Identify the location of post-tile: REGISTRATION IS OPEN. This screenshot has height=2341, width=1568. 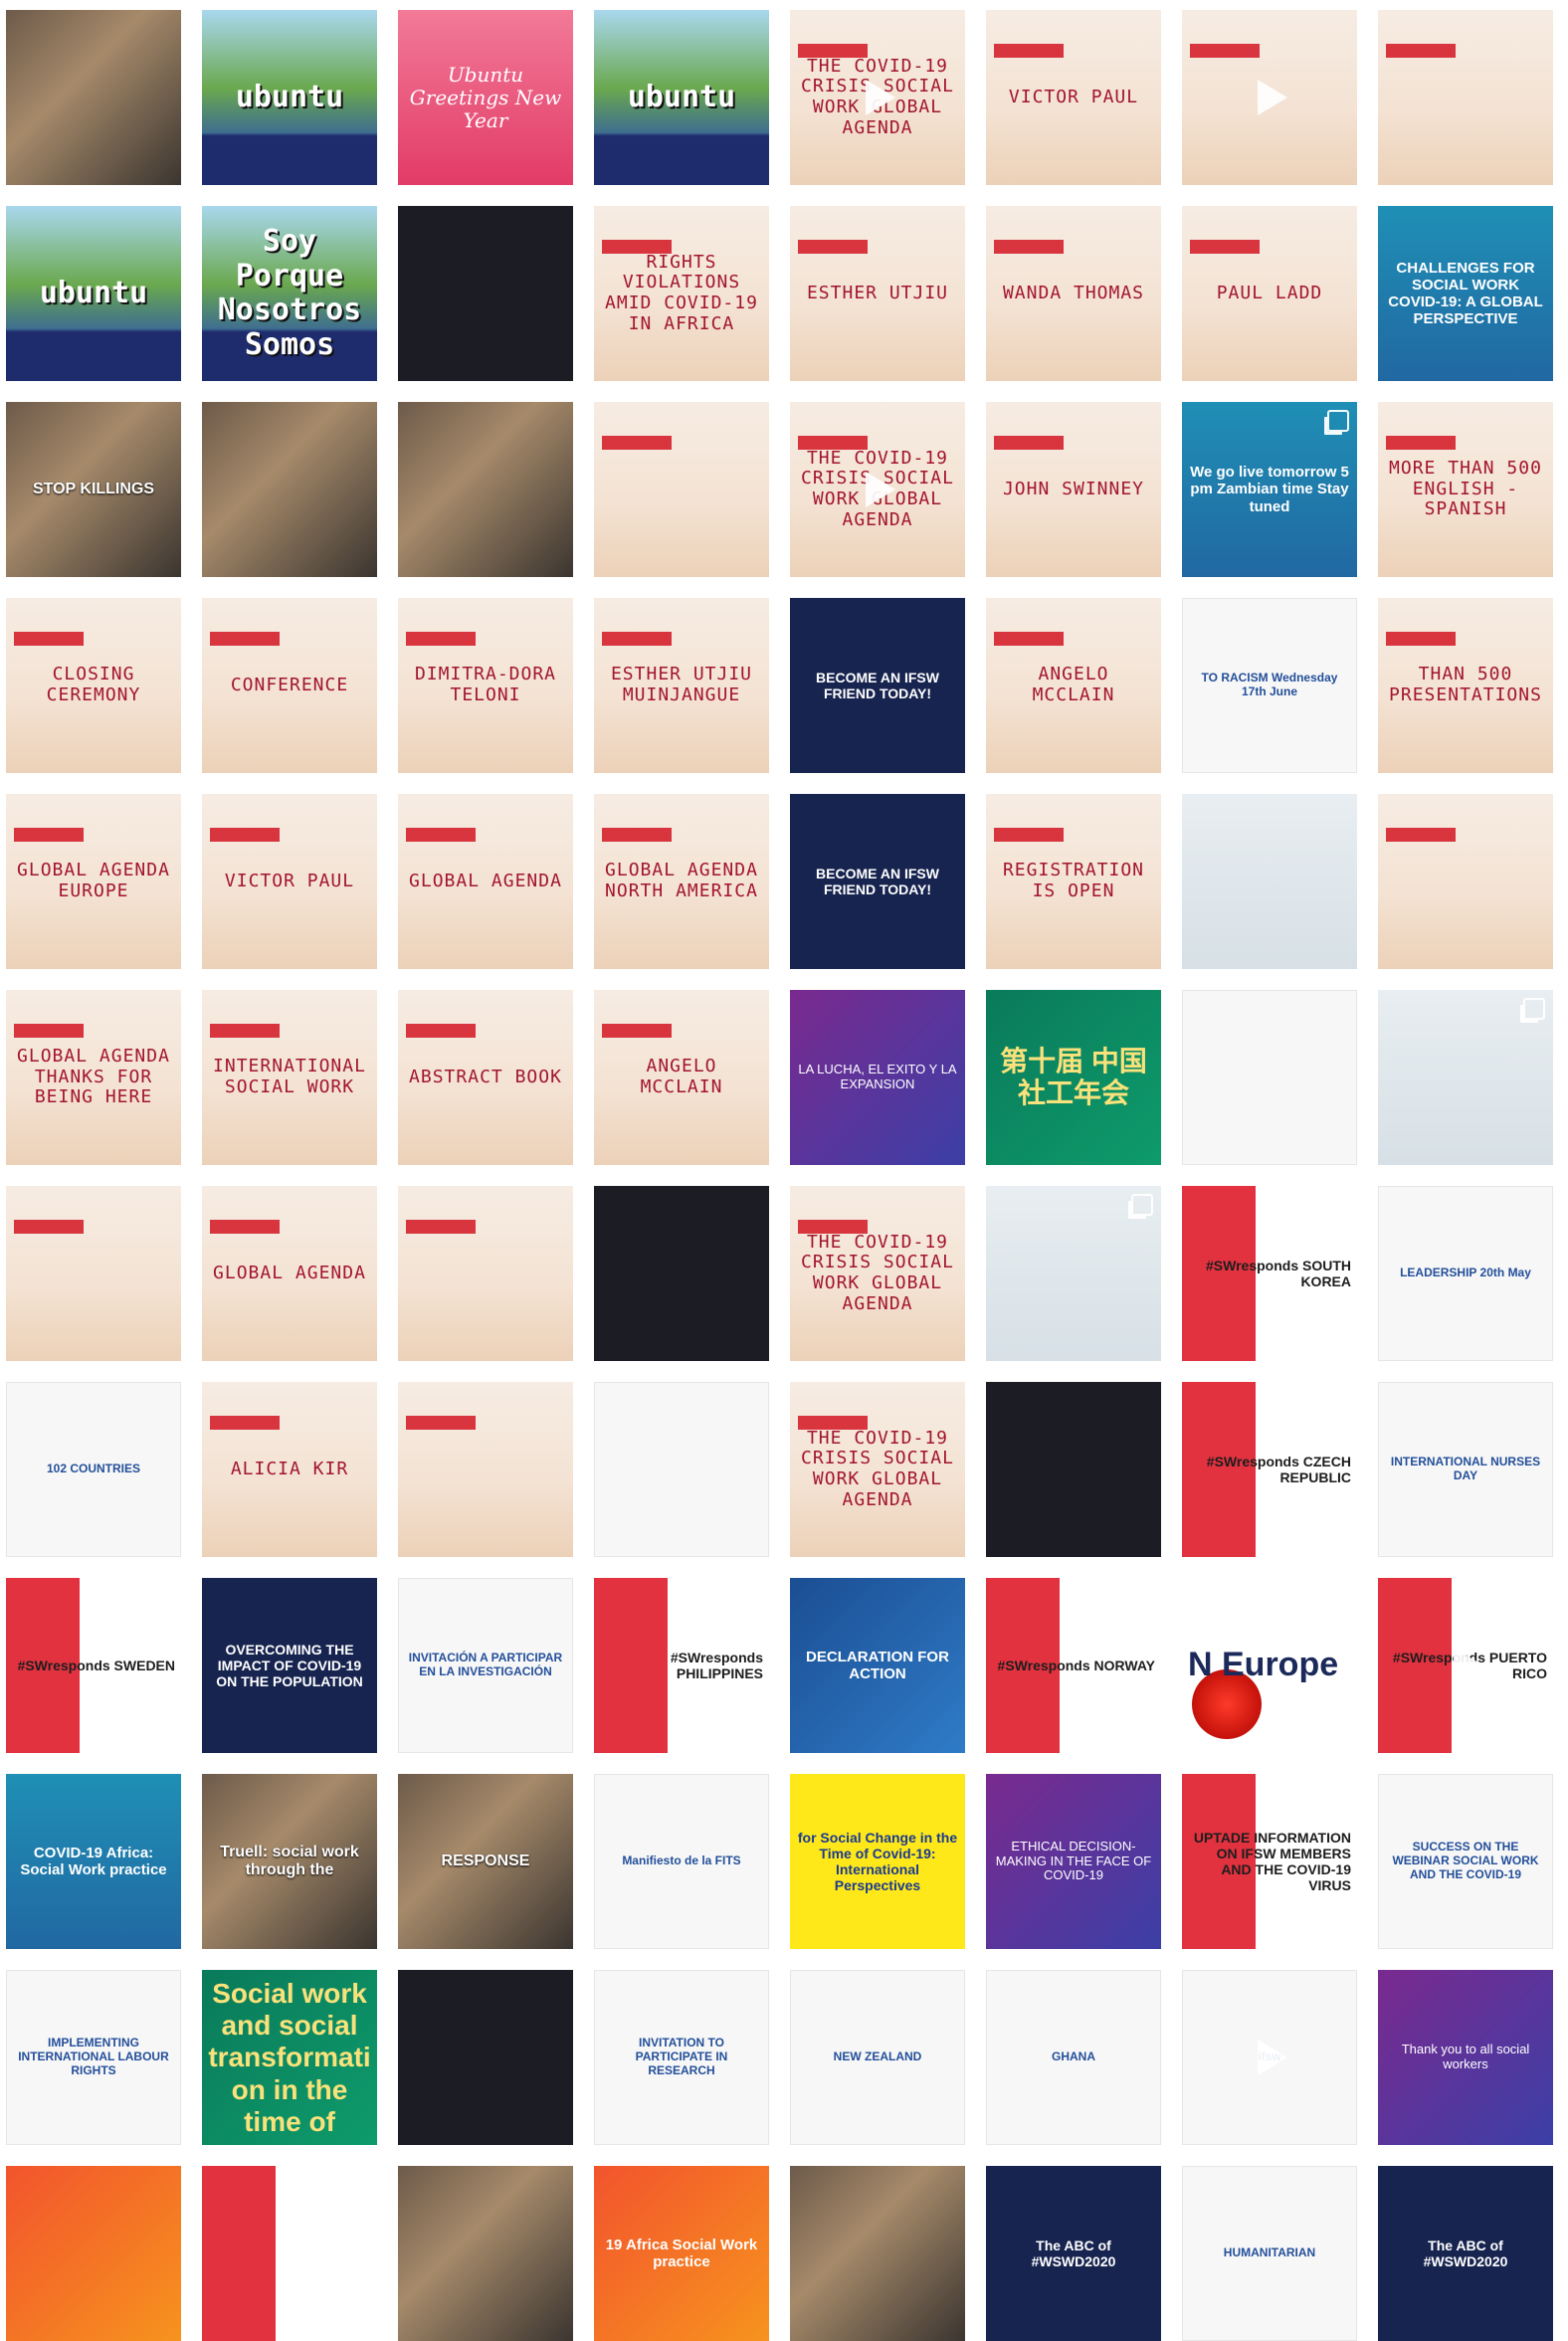
(1073, 881).